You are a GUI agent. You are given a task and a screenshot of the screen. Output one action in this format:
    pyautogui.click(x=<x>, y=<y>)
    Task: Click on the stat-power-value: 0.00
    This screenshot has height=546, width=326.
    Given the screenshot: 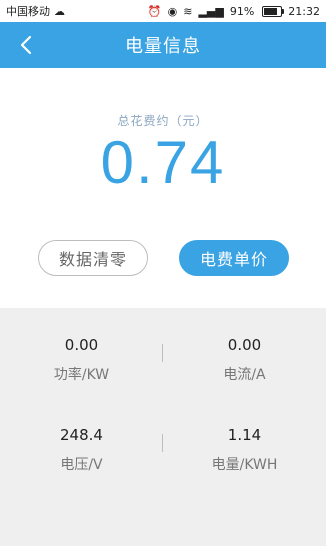 What is the action you would take?
    pyautogui.click(x=81, y=345)
    